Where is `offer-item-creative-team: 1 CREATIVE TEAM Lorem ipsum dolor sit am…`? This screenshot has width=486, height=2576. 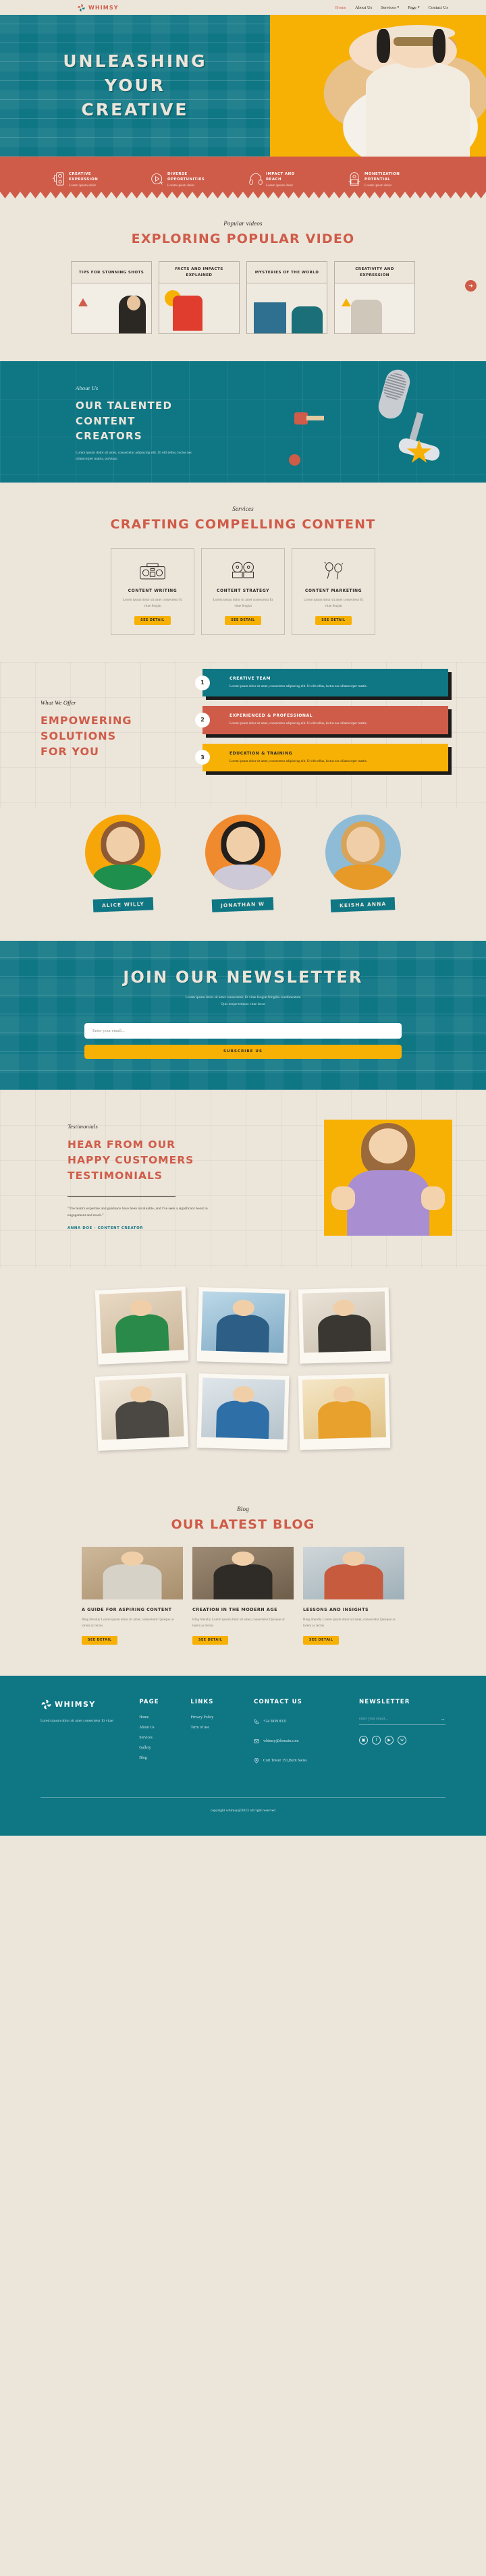 offer-item-creative-team: 1 CREATIVE TEAM Lorem ipsum dolor sit am… is located at coordinates (321, 682).